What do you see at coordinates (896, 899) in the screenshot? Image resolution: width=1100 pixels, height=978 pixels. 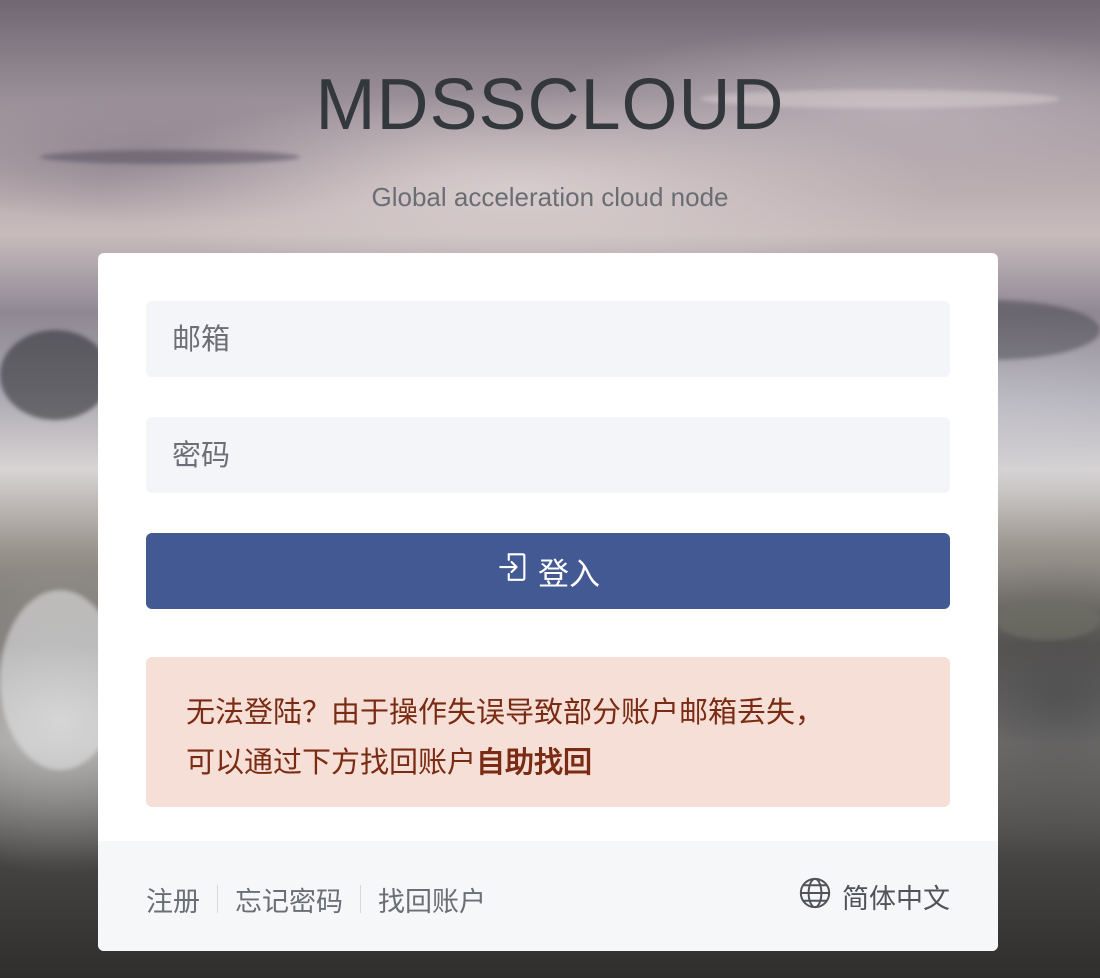 I see `language-label: 简体中文` at bounding box center [896, 899].